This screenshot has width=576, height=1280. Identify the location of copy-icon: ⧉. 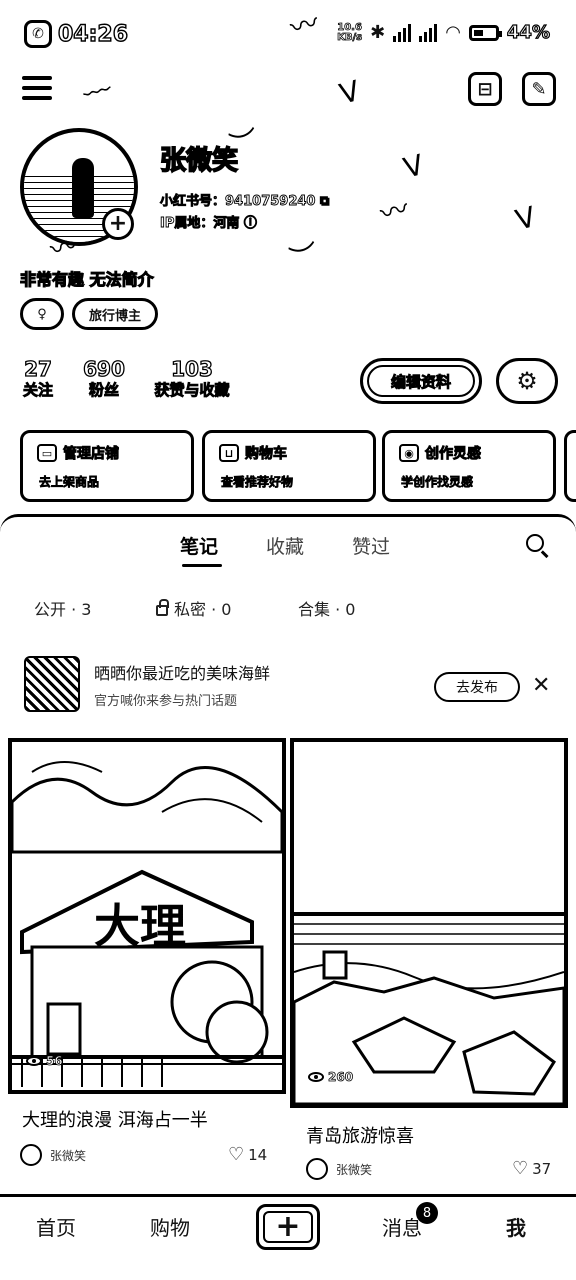
(325, 202).